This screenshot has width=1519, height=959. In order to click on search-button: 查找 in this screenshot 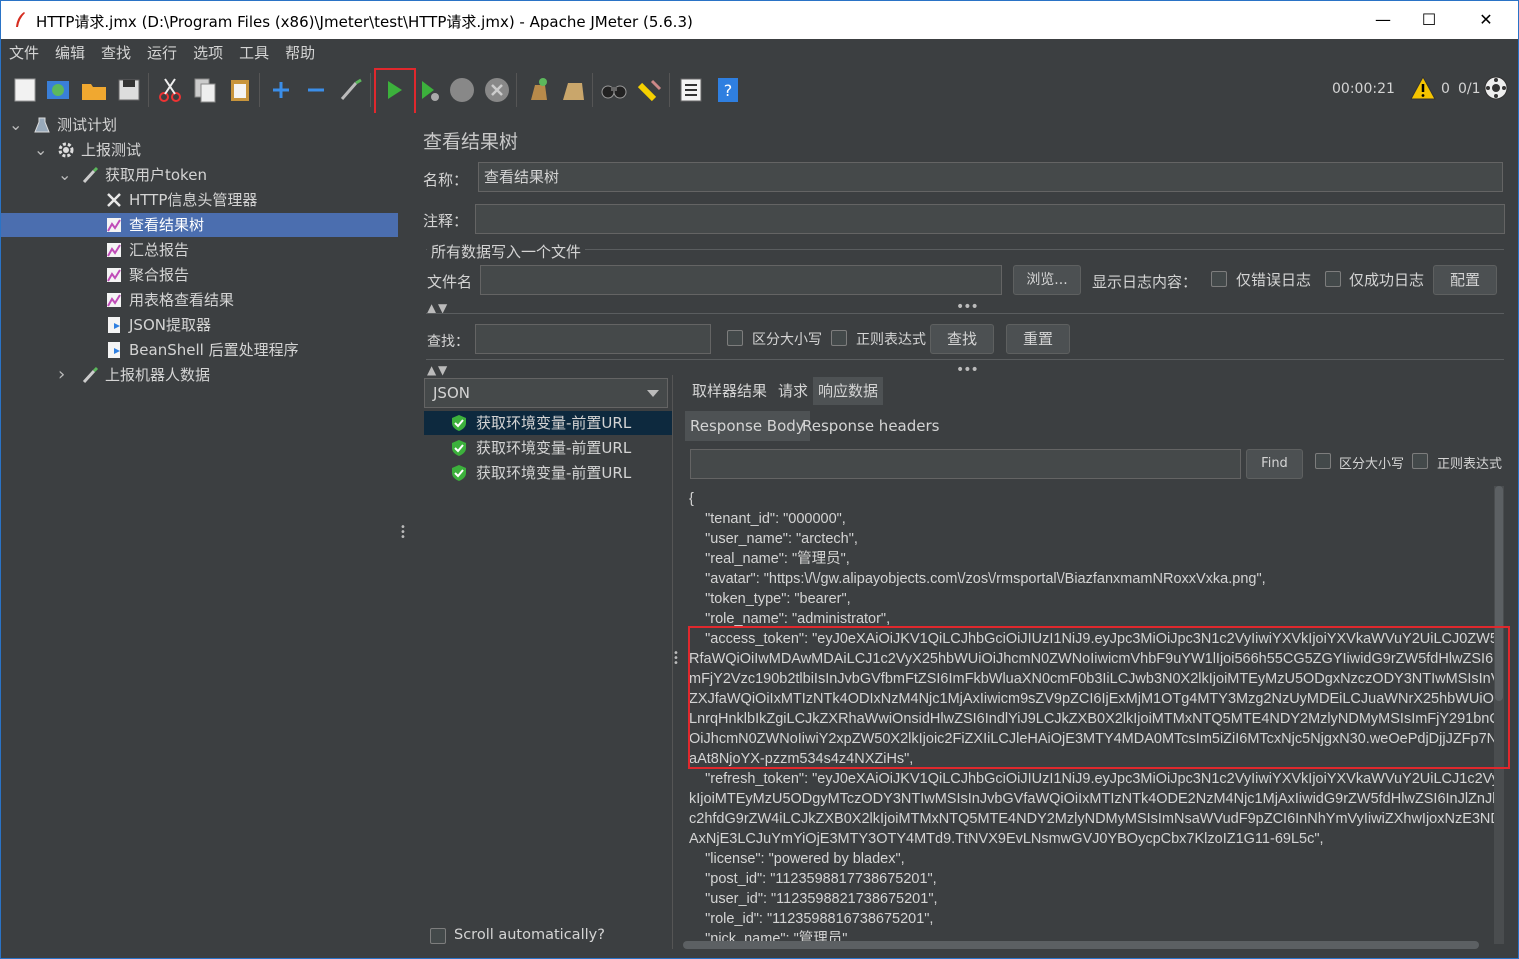, I will do `click(962, 339)`.